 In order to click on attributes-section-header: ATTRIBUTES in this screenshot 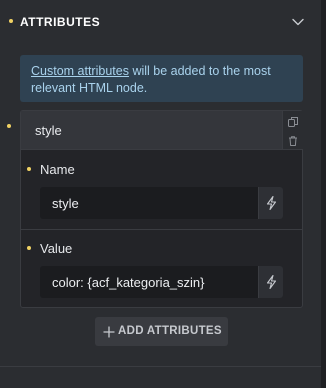, I will do `click(160, 21)`.